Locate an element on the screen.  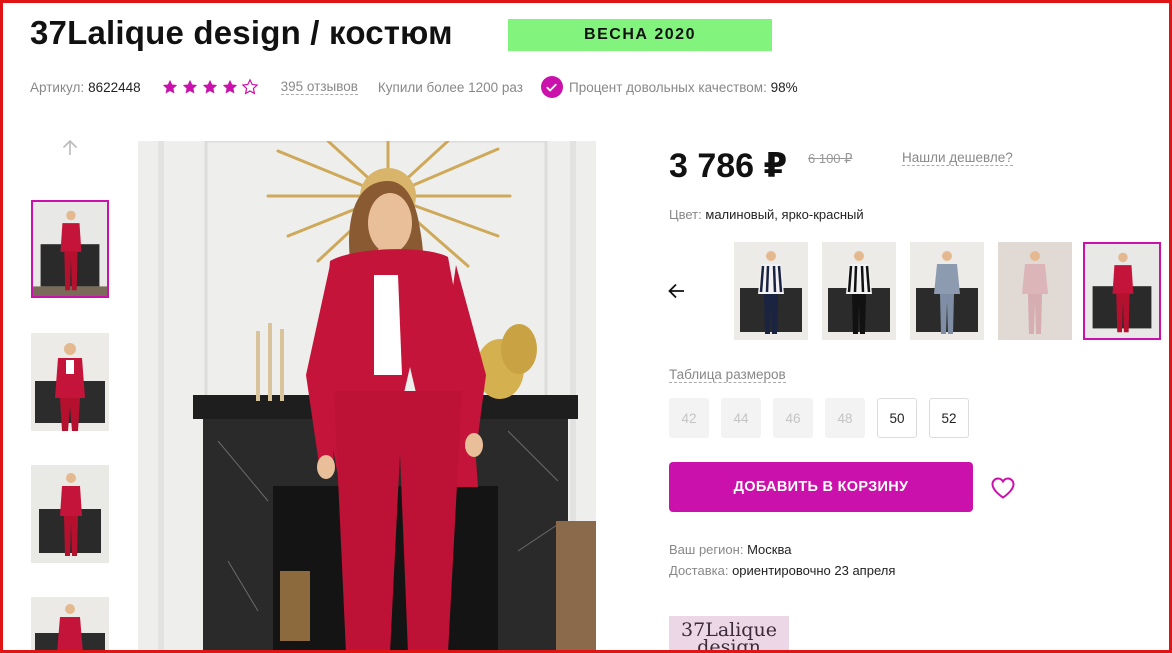
brand-logo: 37Lalique design is located at coordinates (729, 634).